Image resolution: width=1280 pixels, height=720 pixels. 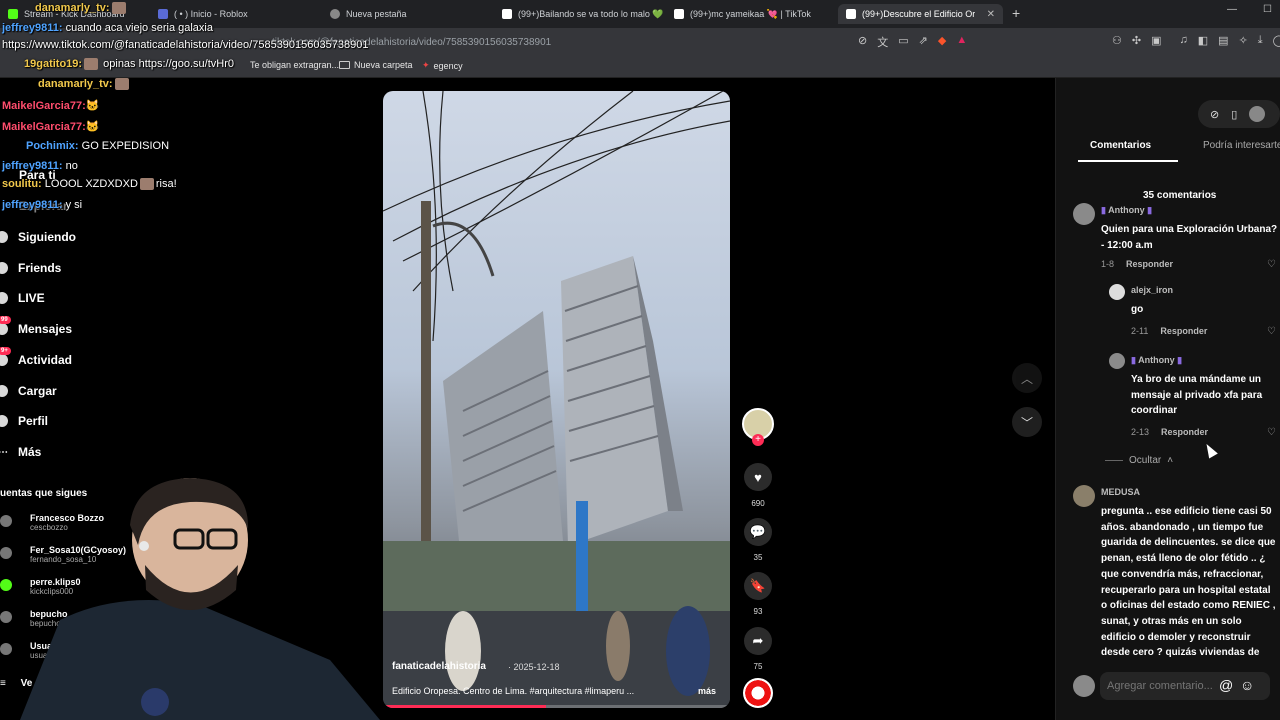 I want to click on chevron-down-icon: ﹀, so click(x=1026, y=422).